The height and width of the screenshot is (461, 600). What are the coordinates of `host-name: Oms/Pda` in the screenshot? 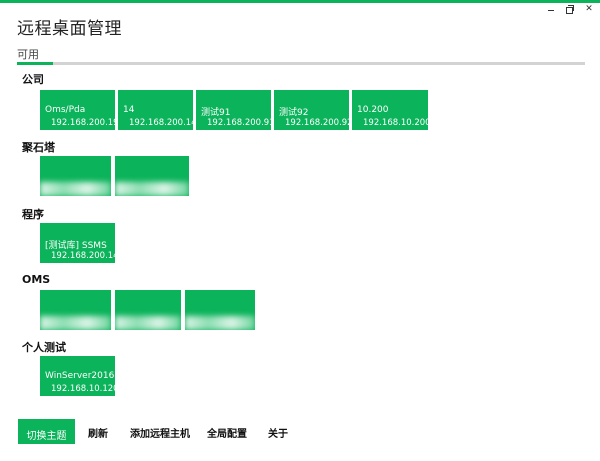 It's located at (65, 110).